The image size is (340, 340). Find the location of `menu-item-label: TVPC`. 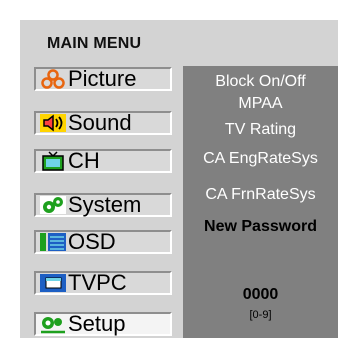

menu-item-label: TVPC is located at coordinates (97, 282).